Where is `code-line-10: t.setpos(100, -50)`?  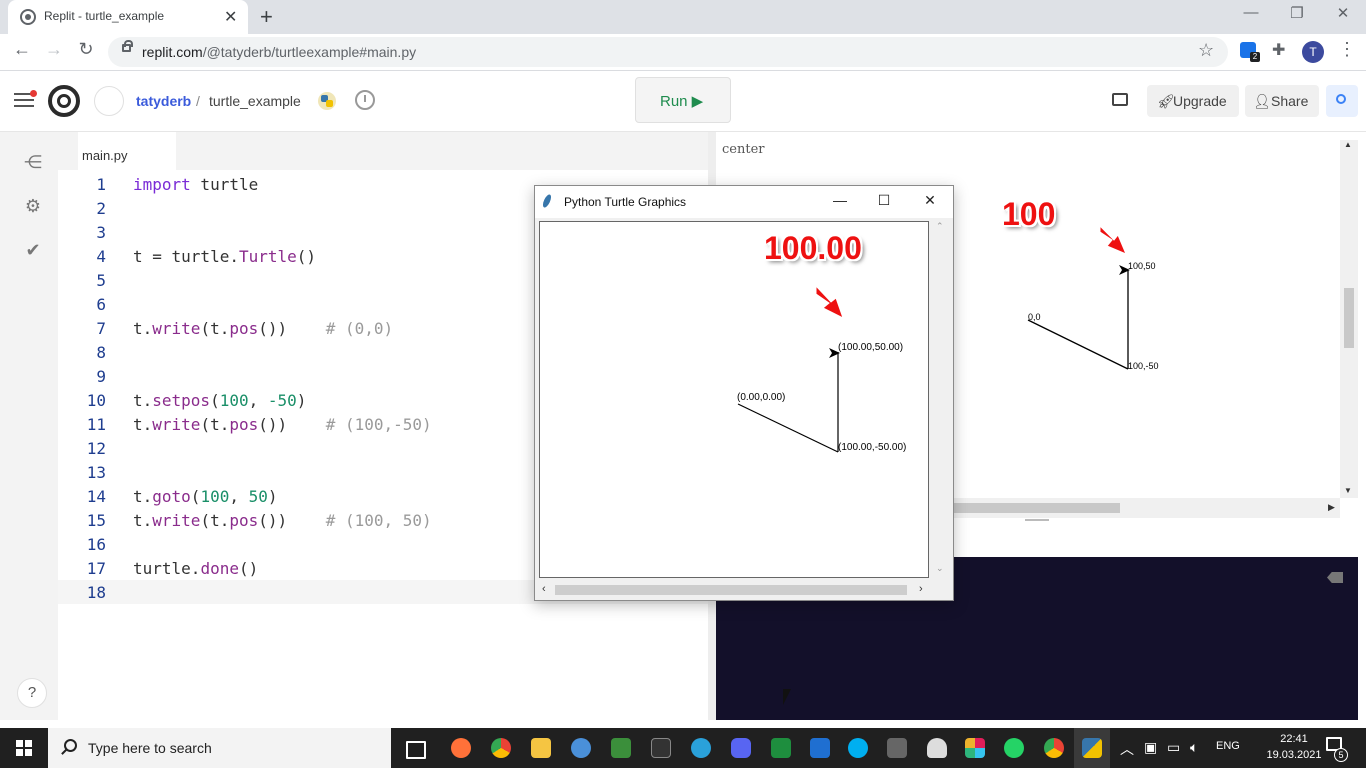
code-line-10: t.setpos(100, -50) is located at coordinates (219, 400).